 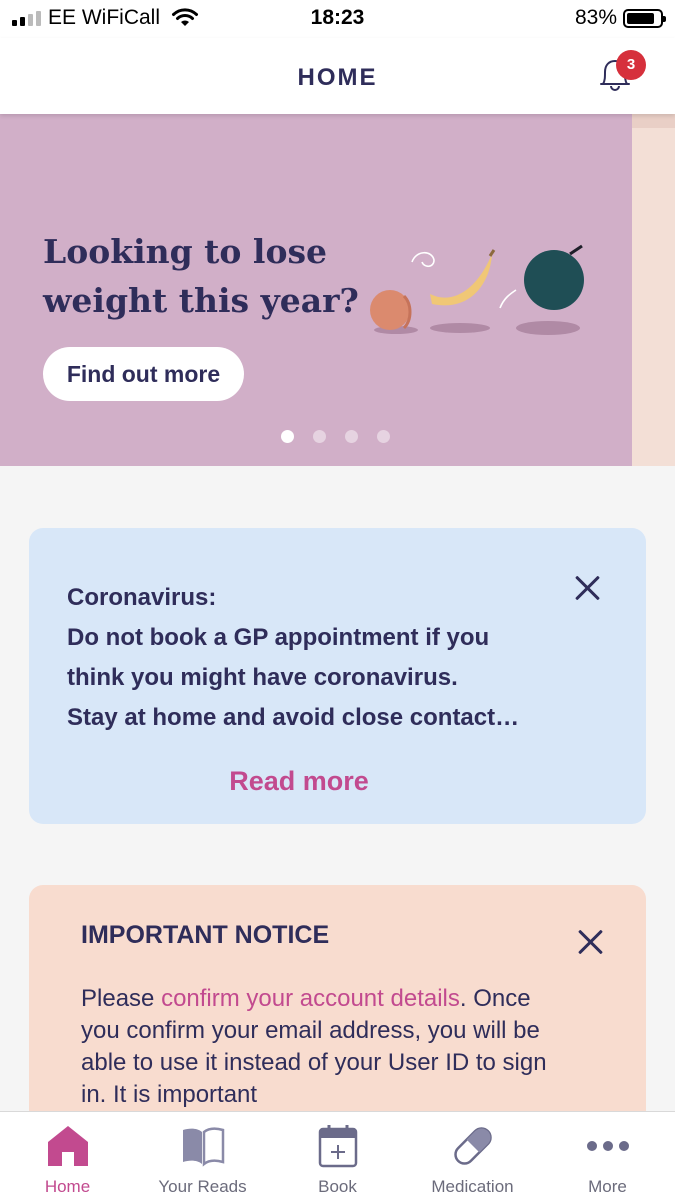 I want to click on battery-percent: 83%, so click(x=595, y=17).